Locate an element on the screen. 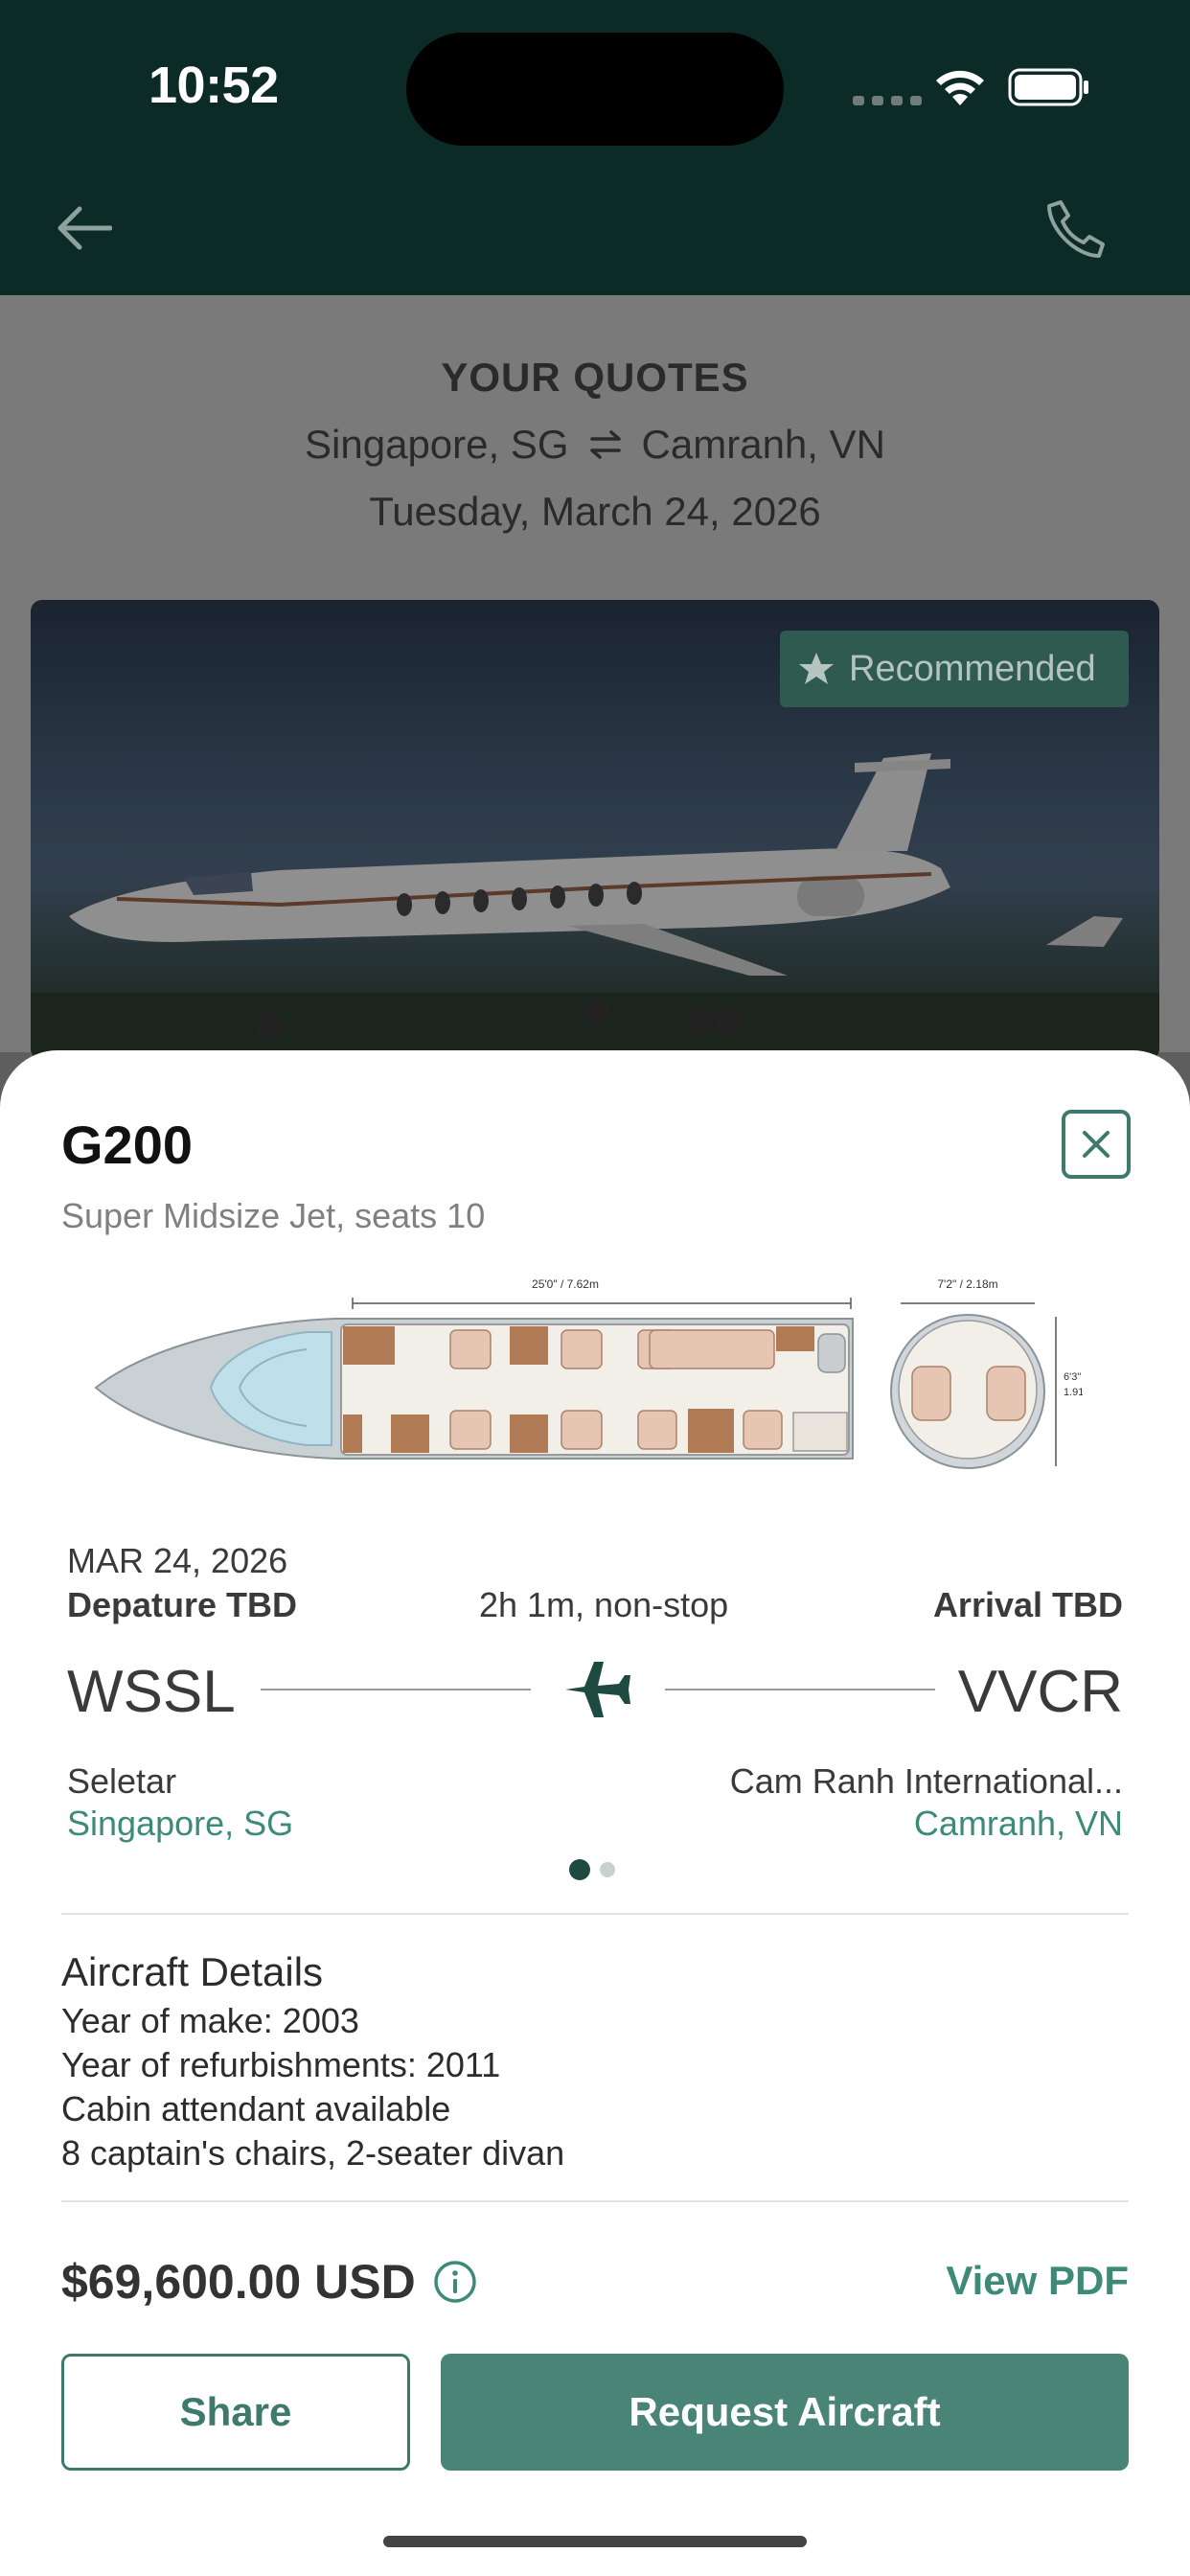 The width and height of the screenshot is (1190, 2576). cellular-signal-icon is located at coordinates (888, 100).